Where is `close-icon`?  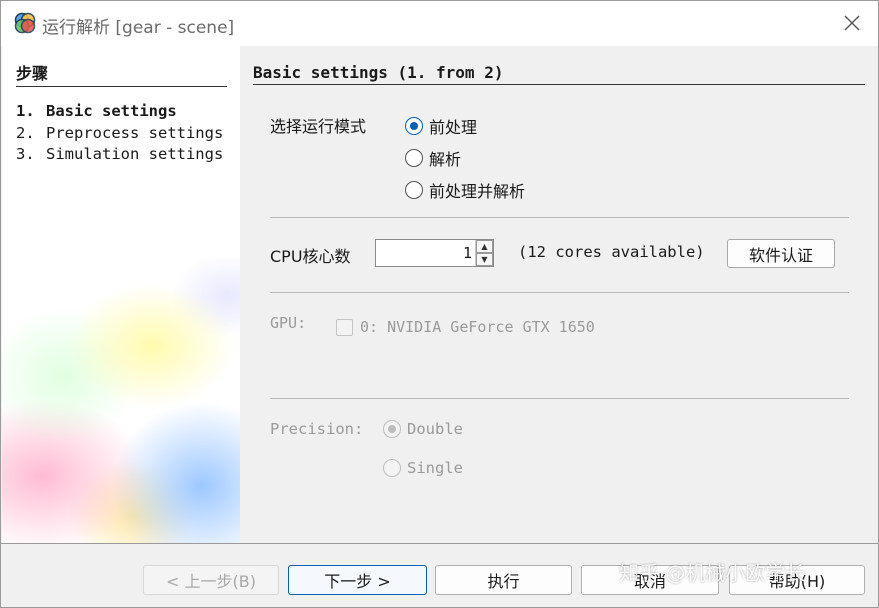 close-icon is located at coordinates (852, 23).